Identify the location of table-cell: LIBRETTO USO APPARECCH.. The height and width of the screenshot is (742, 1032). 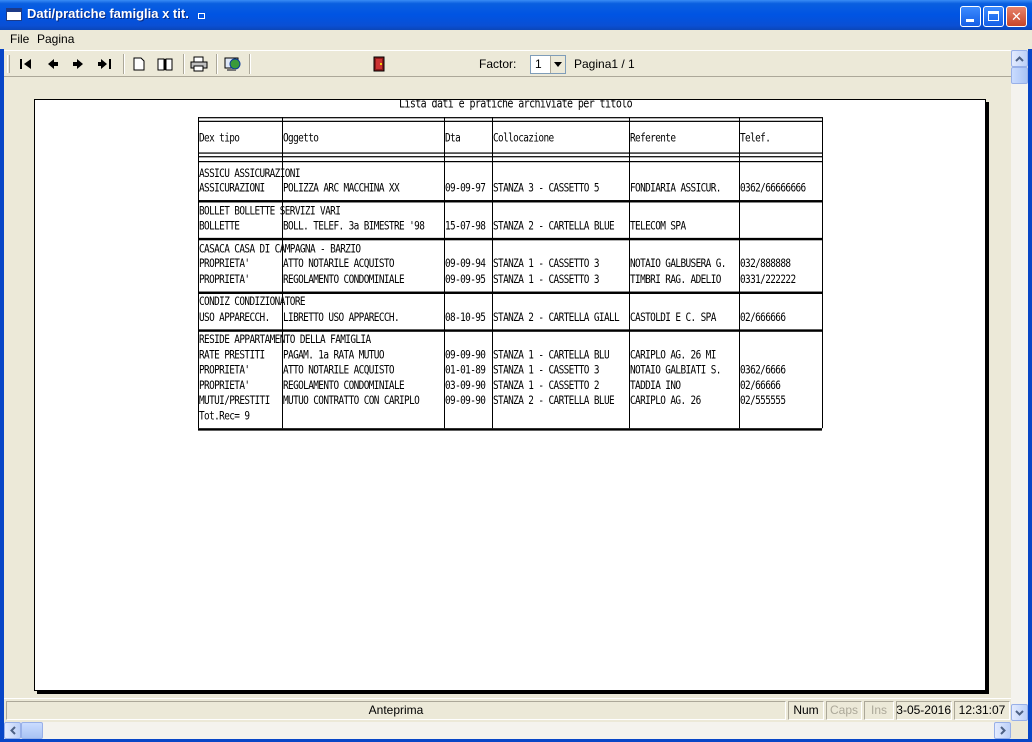
(341, 317).